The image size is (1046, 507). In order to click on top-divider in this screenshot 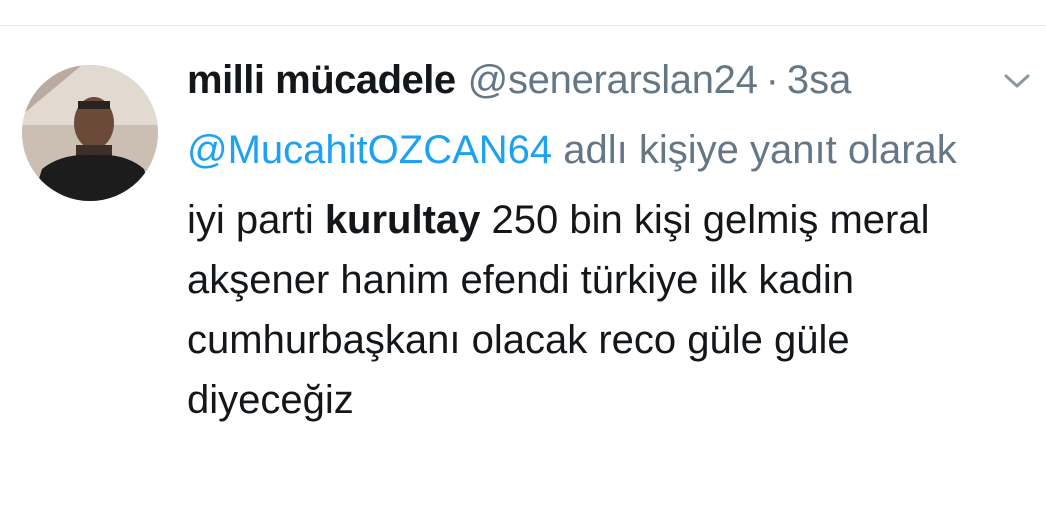, I will do `click(523, 25)`.